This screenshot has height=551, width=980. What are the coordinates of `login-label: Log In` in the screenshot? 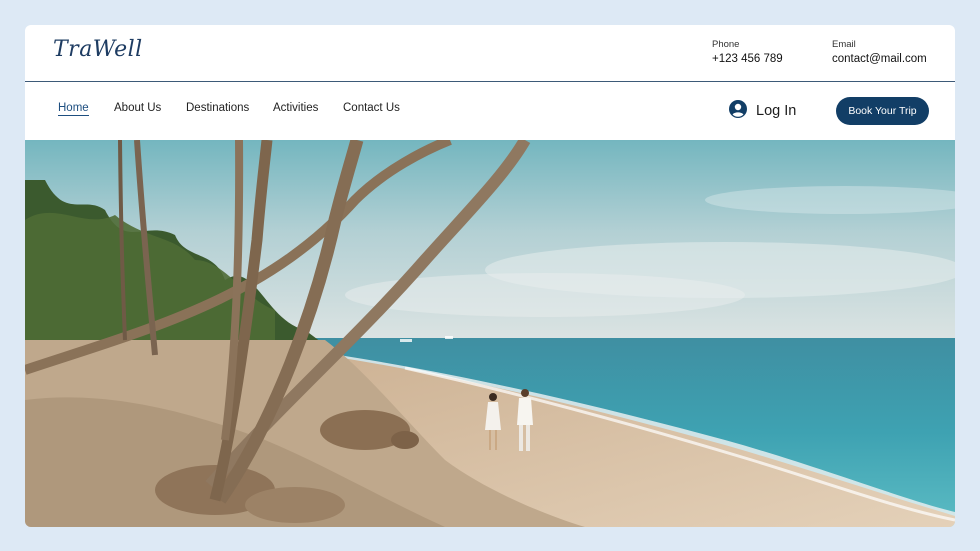 It's located at (776, 111).